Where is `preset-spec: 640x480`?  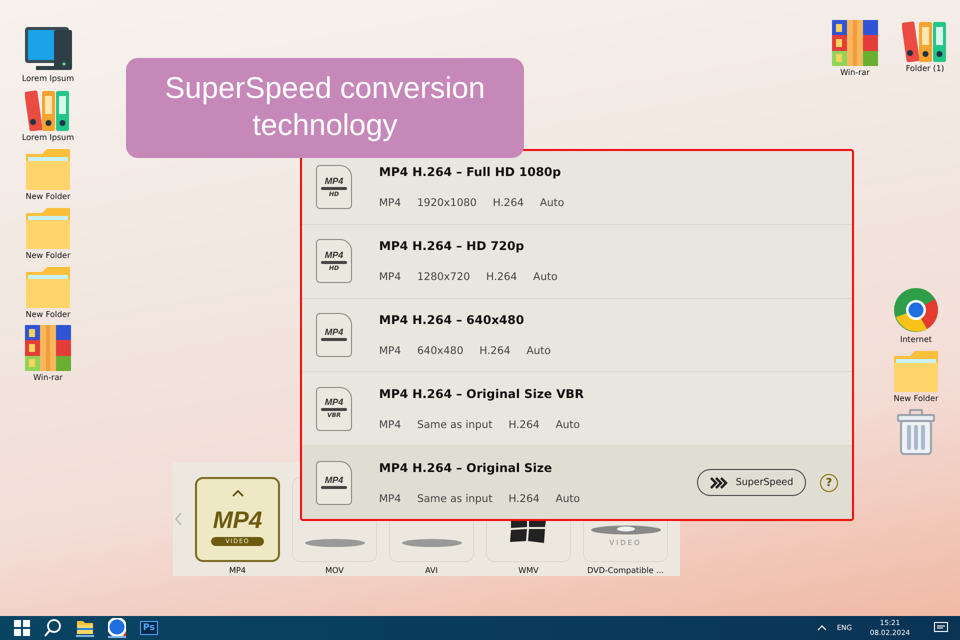
preset-spec: 640x480 is located at coordinates (440, 350).